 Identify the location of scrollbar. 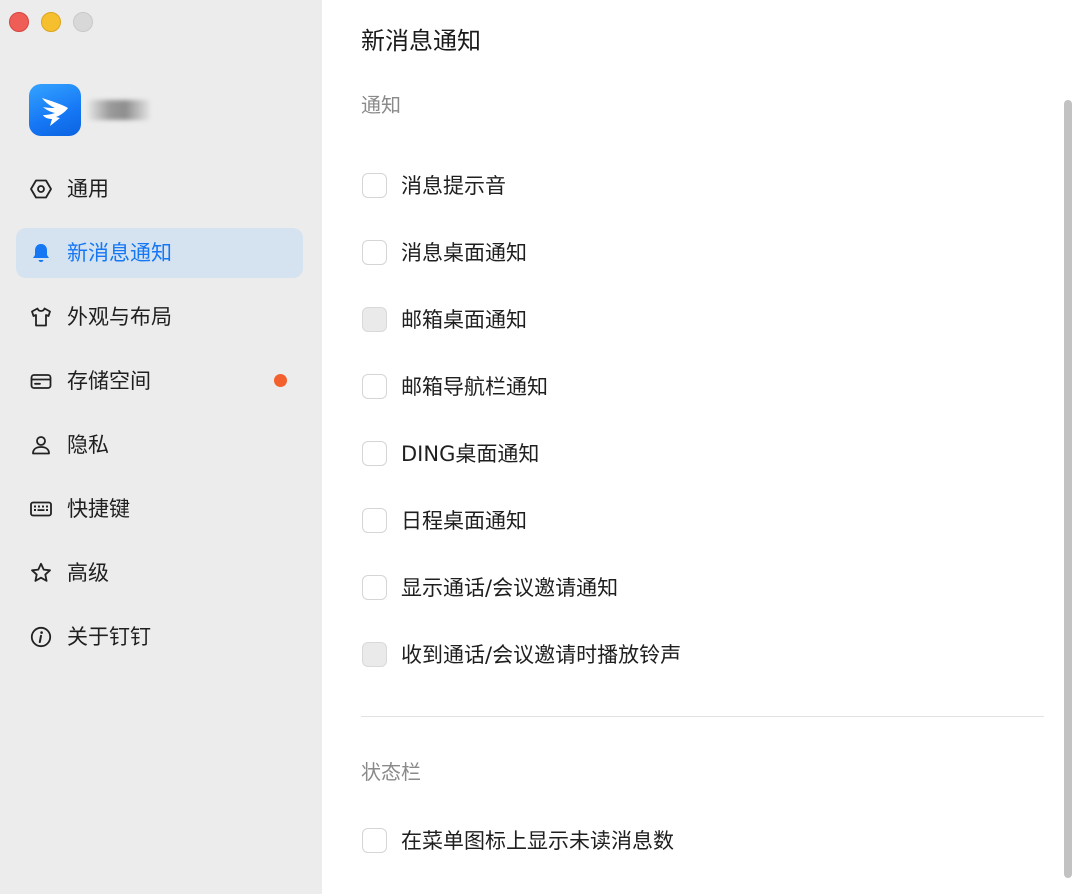
(1068, 489).